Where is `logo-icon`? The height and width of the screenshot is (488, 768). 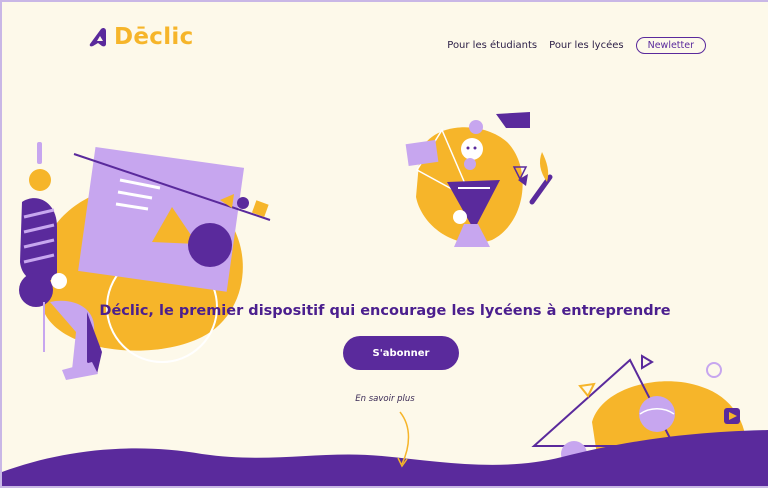
logo-icon is located at coordinates (97, 37).